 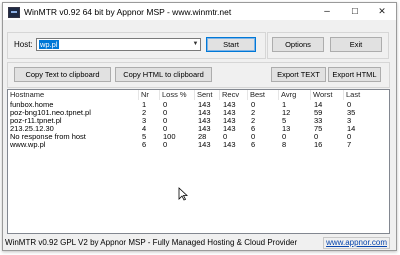 I want to click on cell-nr: 6, so click(x=144, y=144).